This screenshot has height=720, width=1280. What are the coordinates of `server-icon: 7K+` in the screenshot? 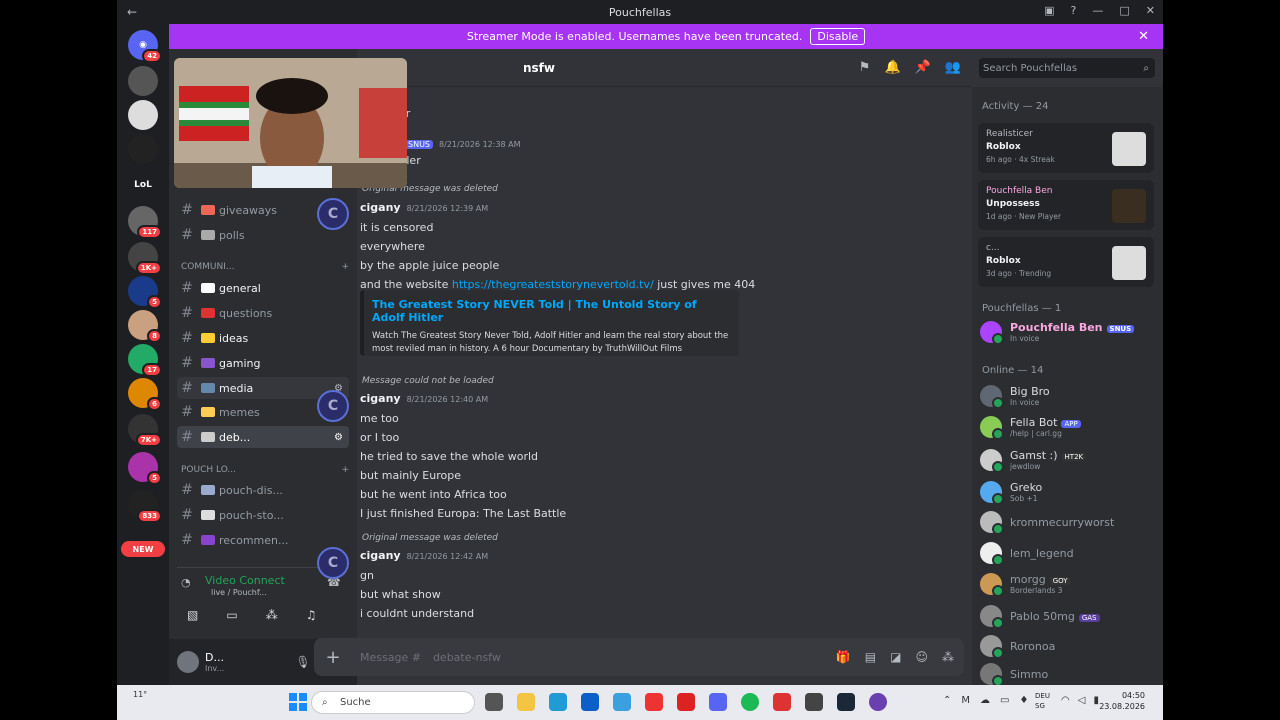 It's located at (145, 430).